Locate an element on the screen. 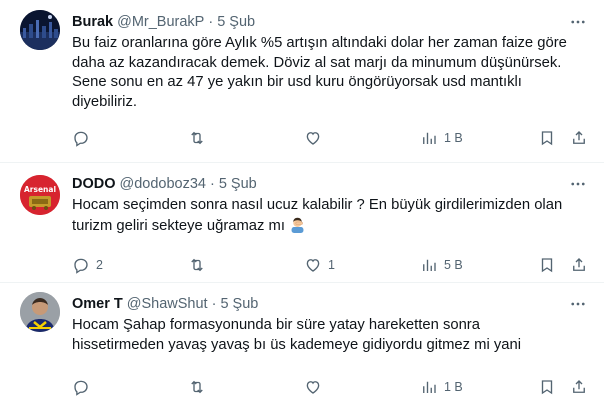  author-handle: @dodoboz34 is located at coordinates (163, 184).